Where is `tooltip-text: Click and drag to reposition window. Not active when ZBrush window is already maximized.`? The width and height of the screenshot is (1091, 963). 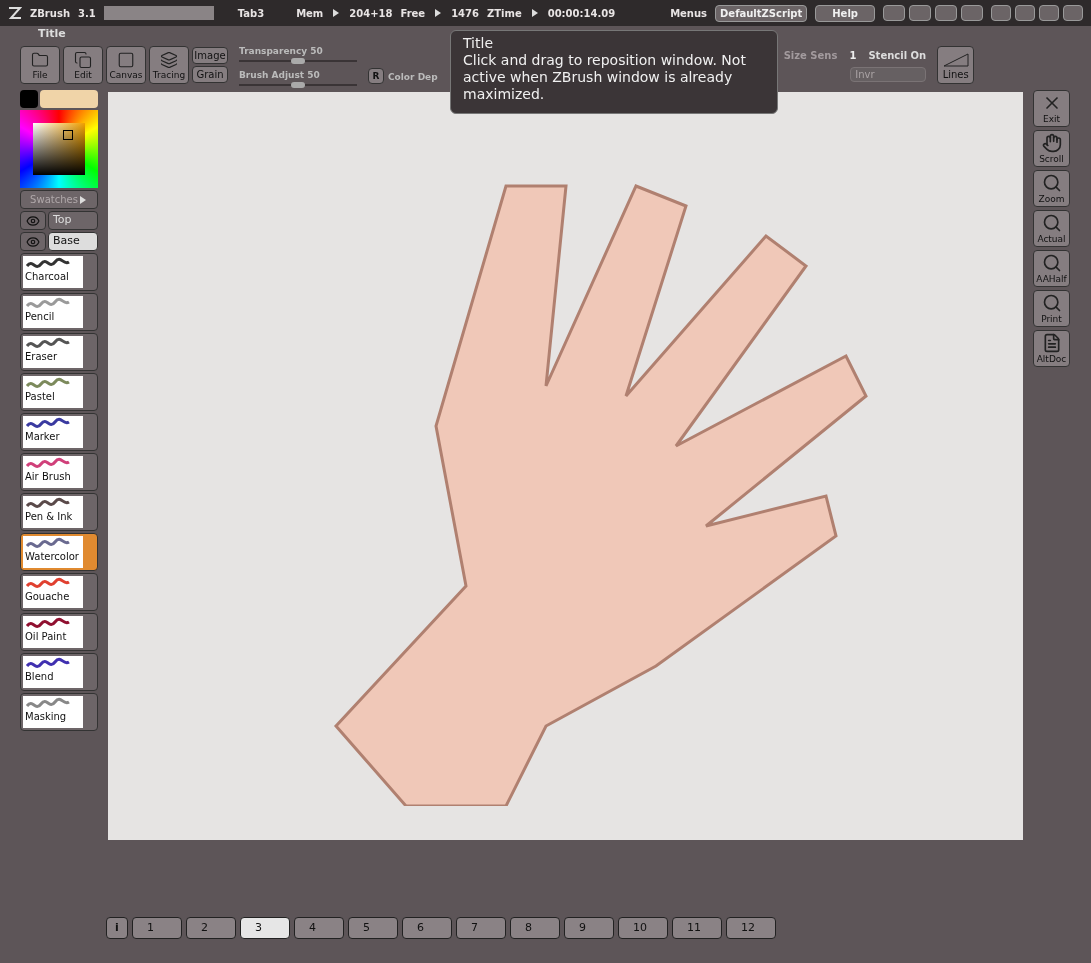 tooltip-text: Click and drag to reposition window. Not active when ZBrush window is already maximized. is located at coordinates (605, 77).